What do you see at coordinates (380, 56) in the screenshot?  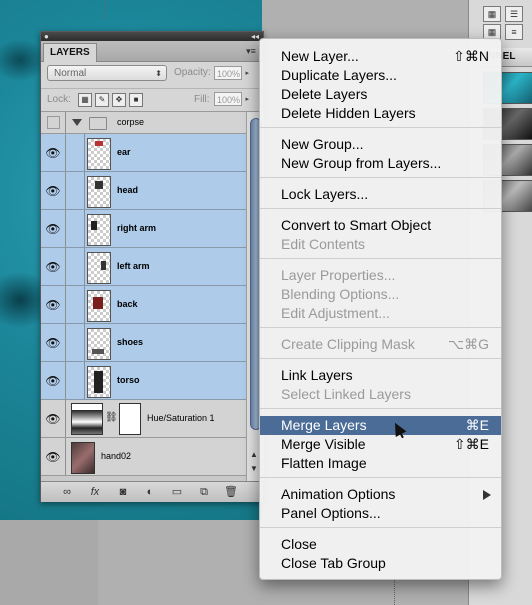 I see `menu-item-new-layer: New Layer... ⇧⌘N` at bounding box center [380, 56].